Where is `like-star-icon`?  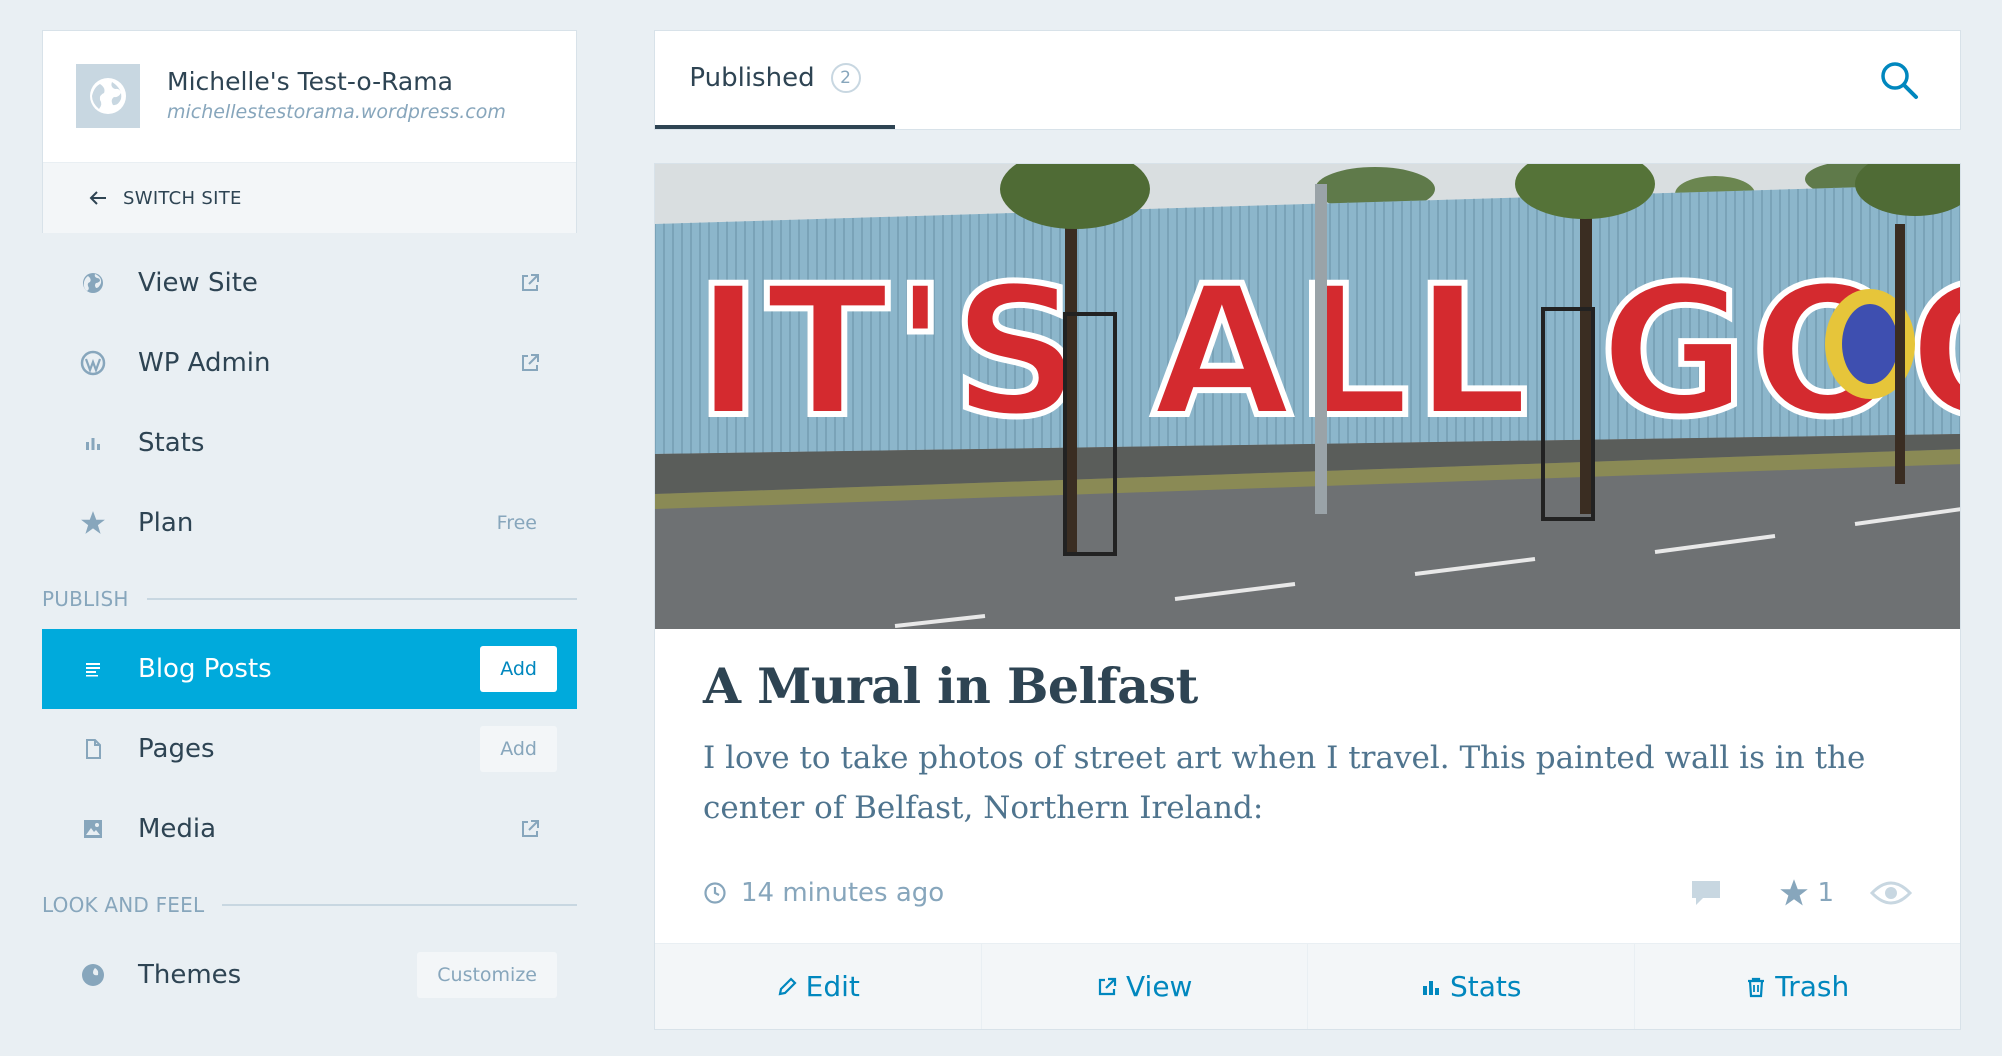 like-star-icon is located at coordinates (1794, 893).